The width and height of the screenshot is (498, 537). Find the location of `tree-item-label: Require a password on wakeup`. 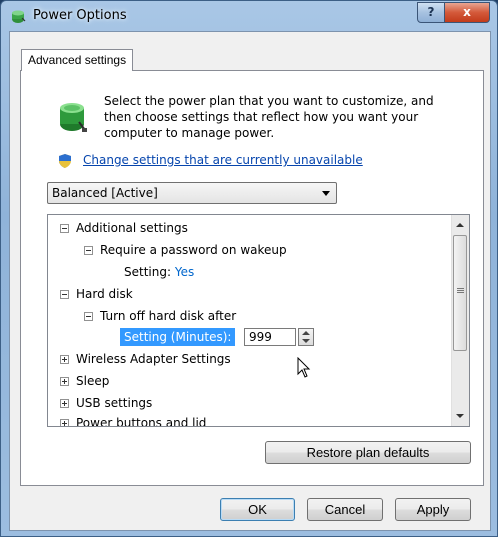

tree-item-label: Require a password on wakeup is located at coordinates (193, 250).